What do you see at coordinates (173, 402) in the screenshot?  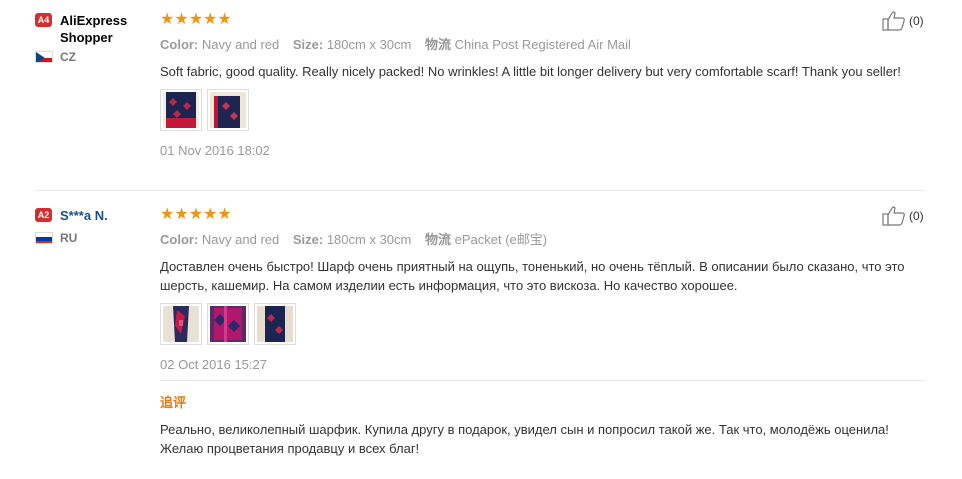 I see `followup-label: 追评` at bounding box center [173, 402].